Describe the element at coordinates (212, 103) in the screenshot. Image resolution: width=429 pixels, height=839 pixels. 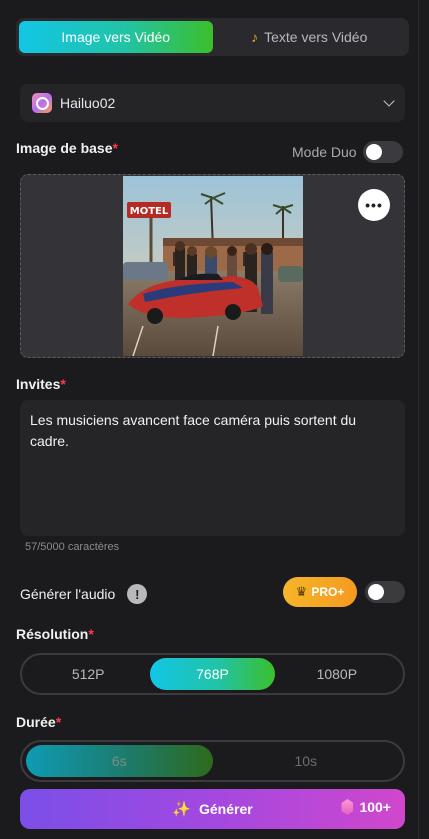
I see `model-select: Hailuo02` at that location.